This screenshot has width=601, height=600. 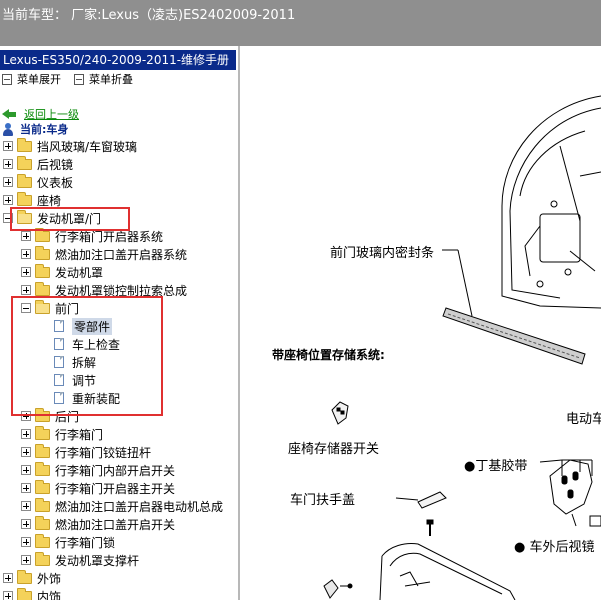 What do you see at coordinates (432, 500) in the screenshot?
I see `armrest-cover` at bounding box center [432, 500].